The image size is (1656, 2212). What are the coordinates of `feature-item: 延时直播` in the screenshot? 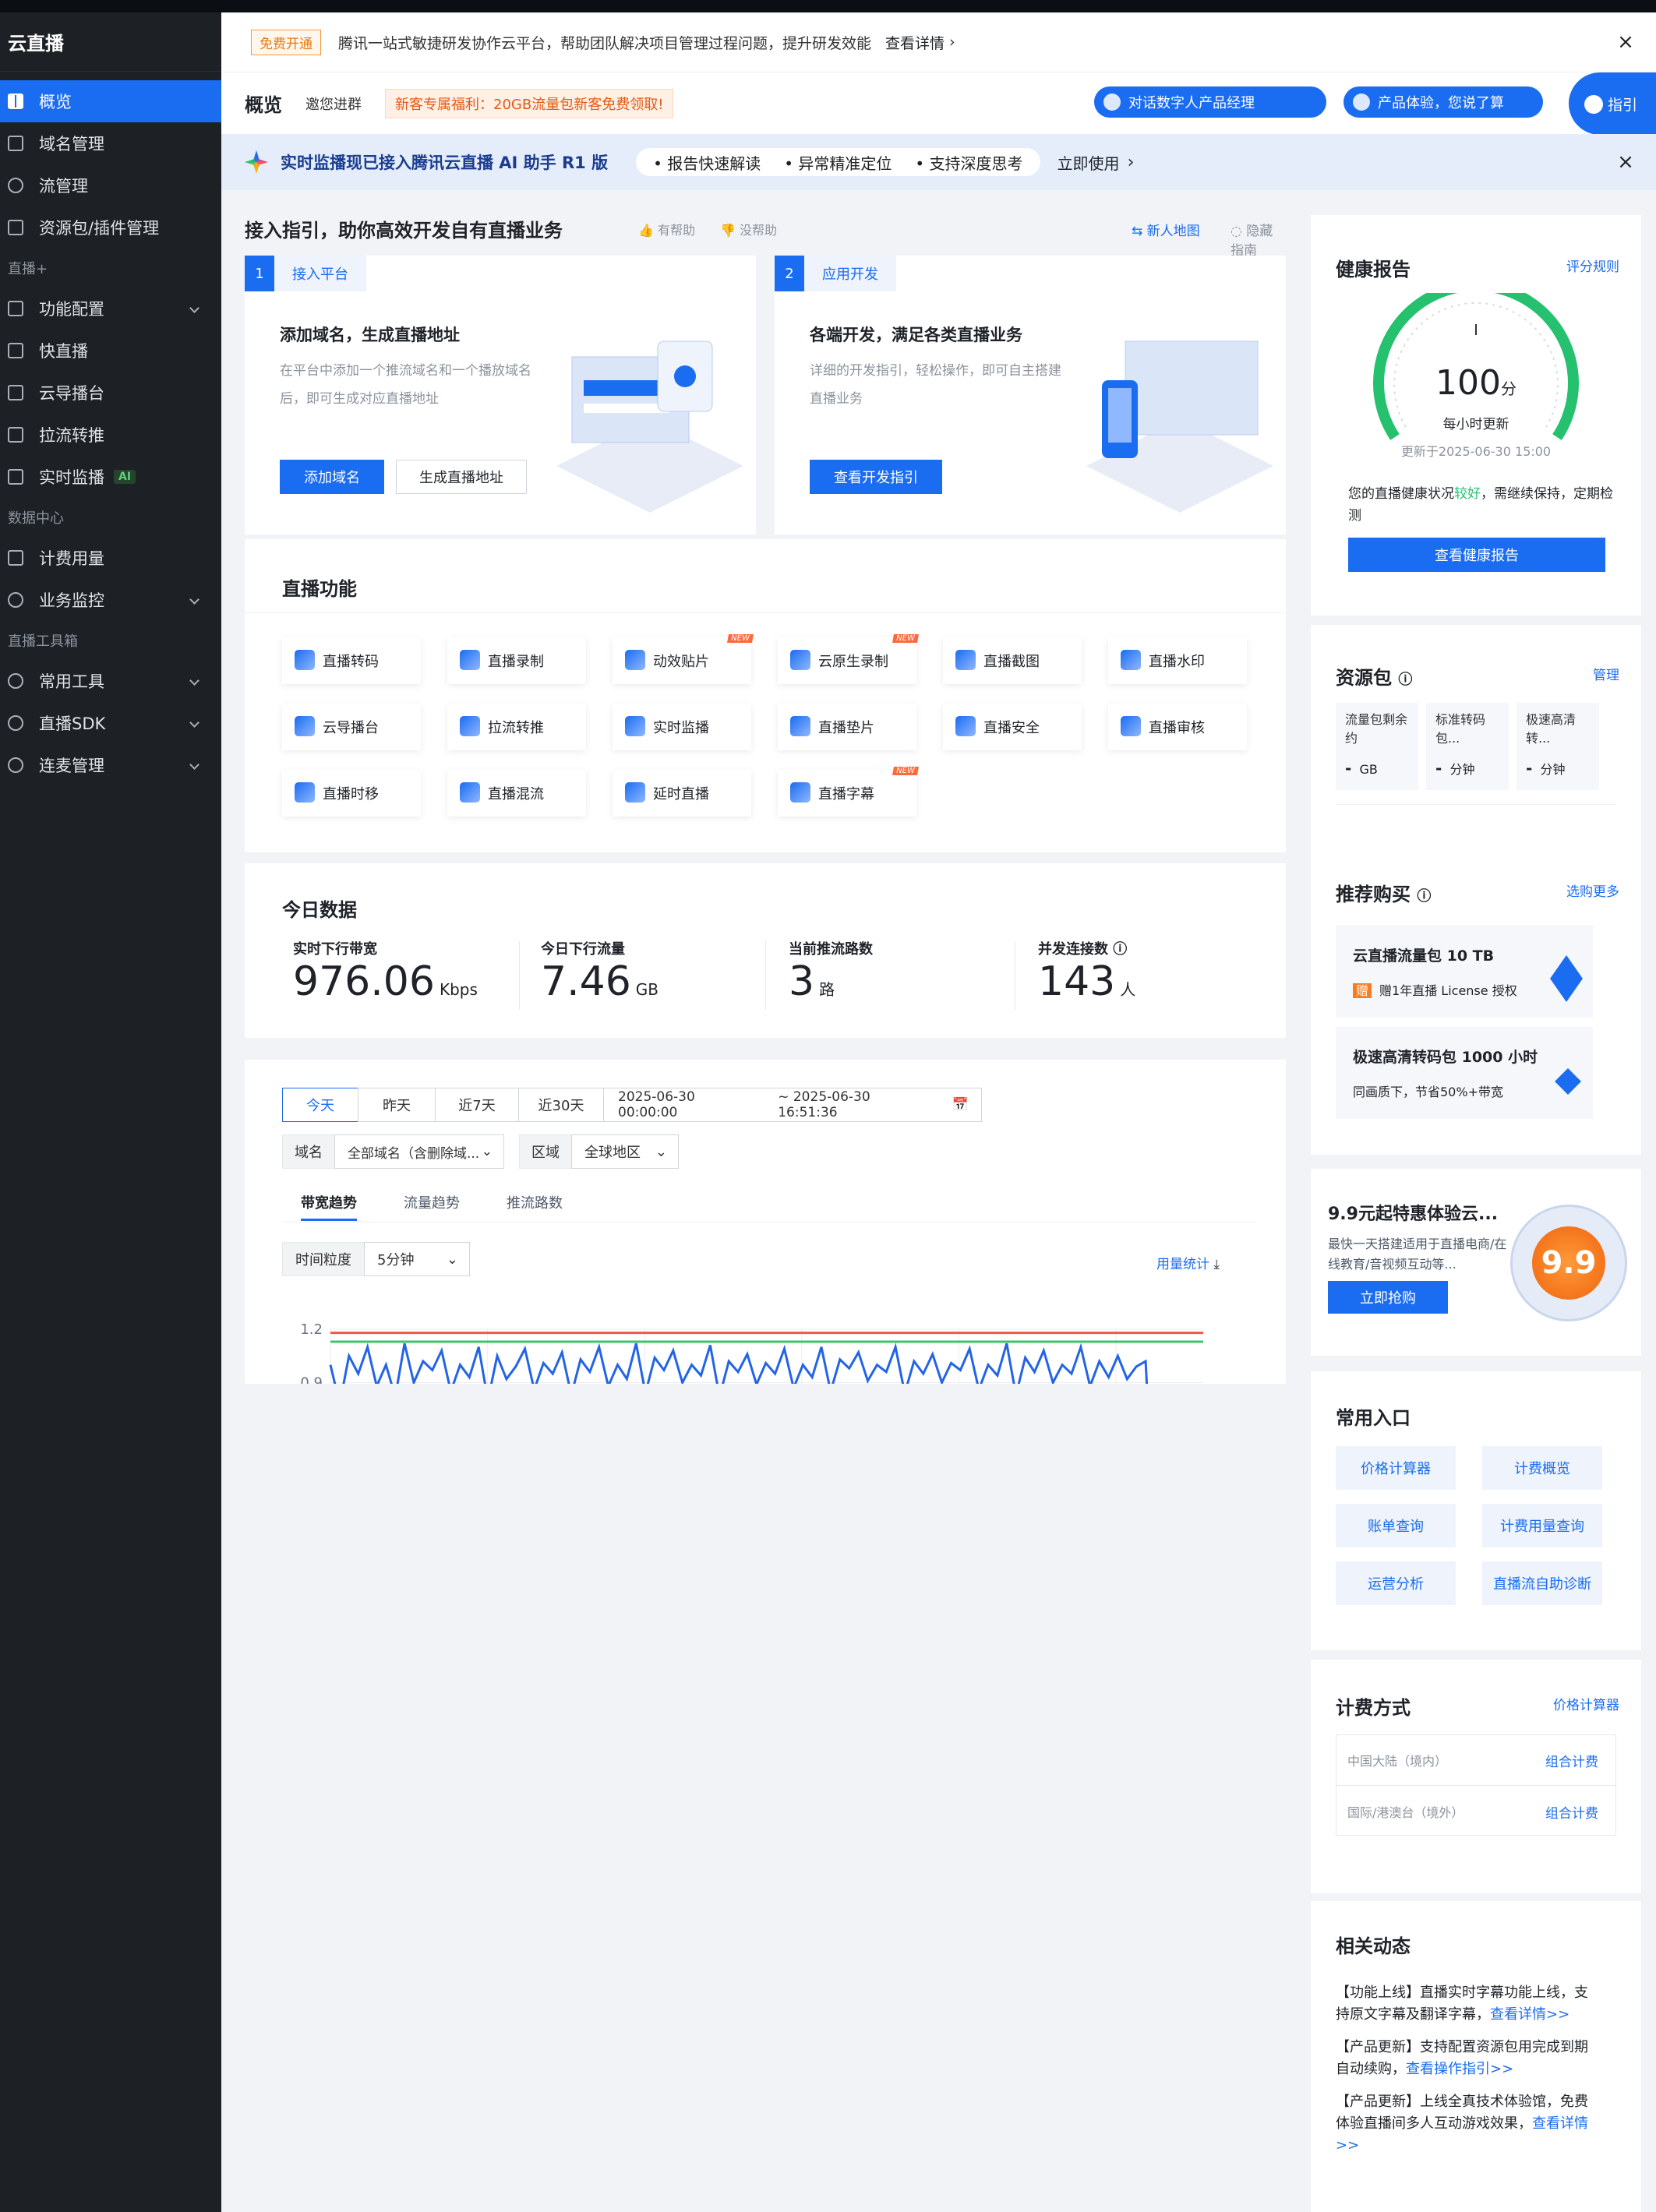 It's located at (682, 793).